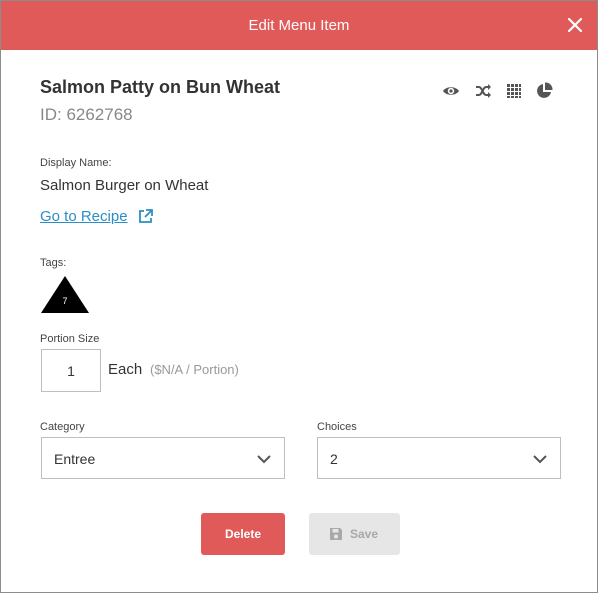  I want to click on portion-cost: ($N/A / Portion), so click(194, 369).